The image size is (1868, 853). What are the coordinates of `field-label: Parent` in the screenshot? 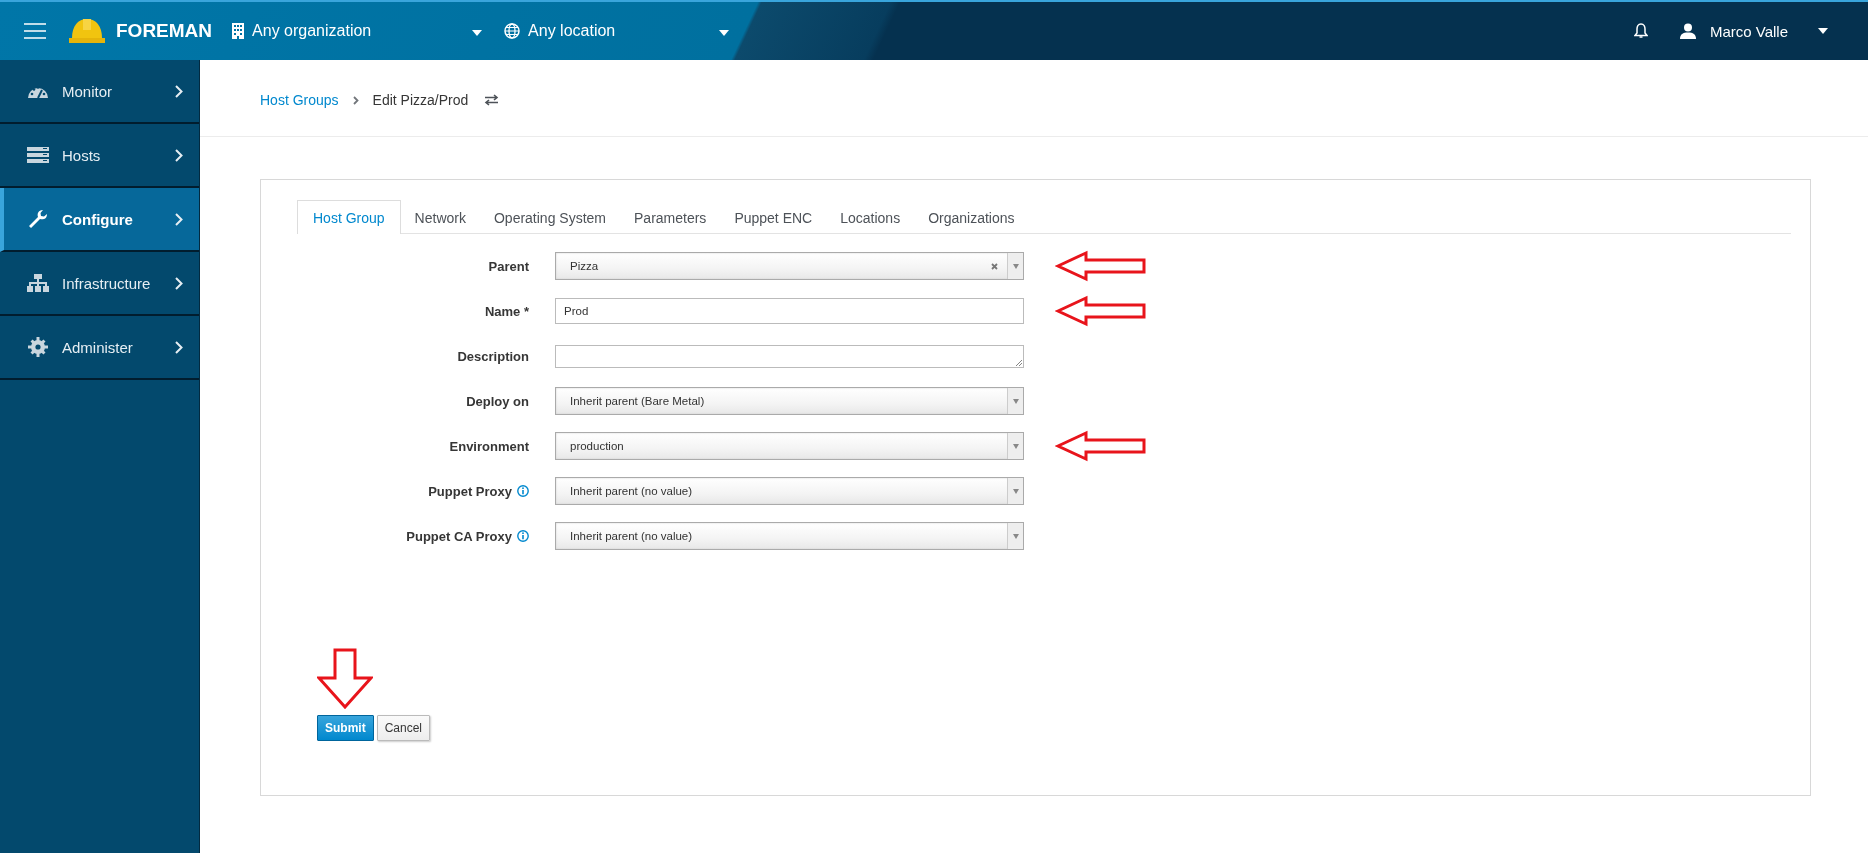 It's located at (508, 266).